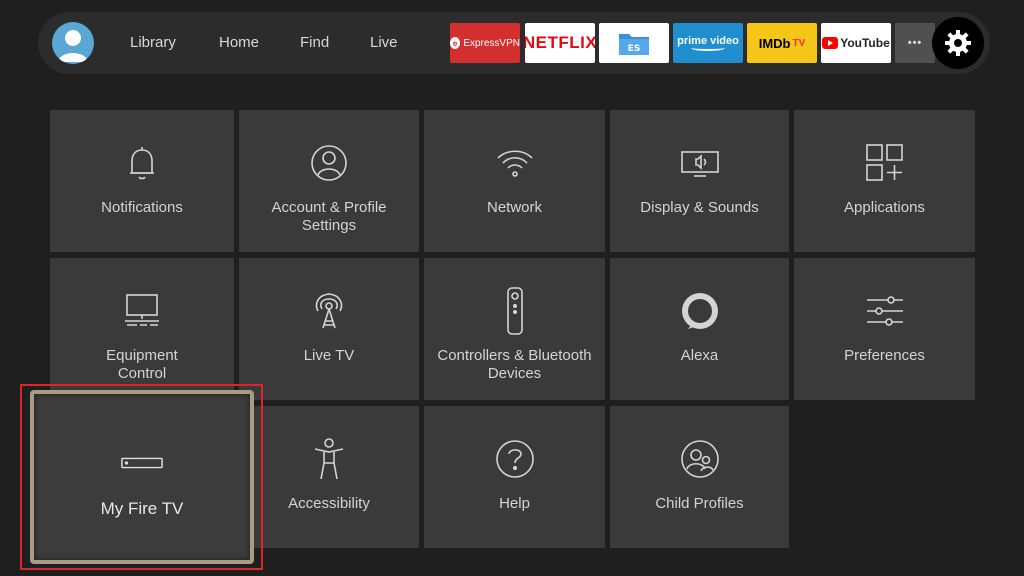 This screenshot has height=576, width=1024. I want to click on monitor-icon, so click(142, 311).